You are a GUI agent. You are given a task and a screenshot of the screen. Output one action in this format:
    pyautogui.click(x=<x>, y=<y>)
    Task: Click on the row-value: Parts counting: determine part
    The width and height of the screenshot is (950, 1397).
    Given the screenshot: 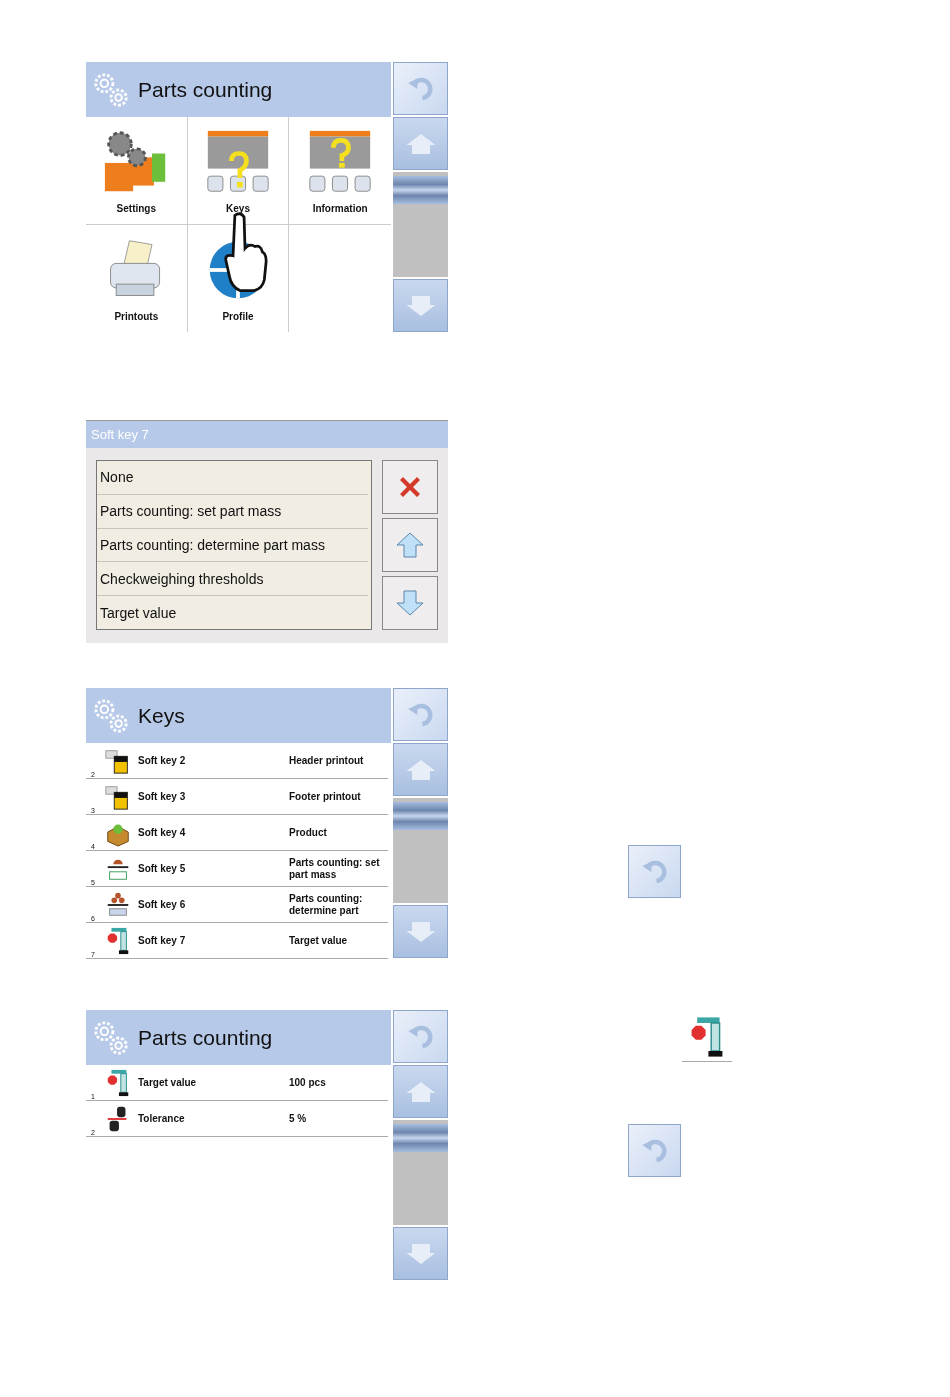 What is the action you would take?
    pyautogui.click(x=326, y=904)
    